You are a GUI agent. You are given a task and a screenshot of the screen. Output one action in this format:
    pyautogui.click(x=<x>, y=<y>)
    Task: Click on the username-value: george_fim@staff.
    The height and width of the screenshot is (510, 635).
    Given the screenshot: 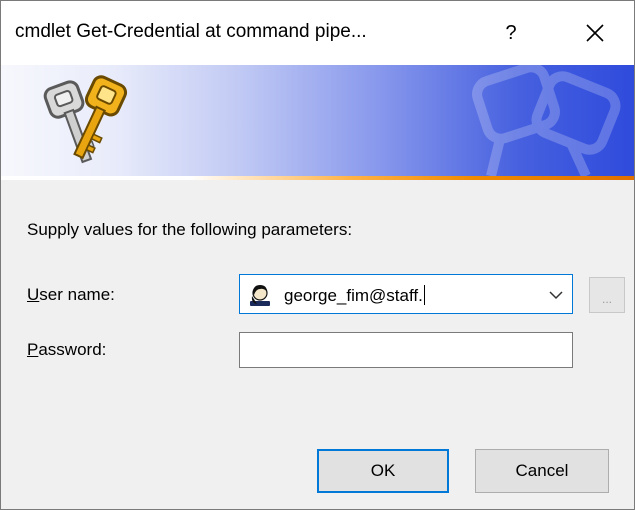 What is the action you would take?
    pyautogui.click(x=354, y=295)
    